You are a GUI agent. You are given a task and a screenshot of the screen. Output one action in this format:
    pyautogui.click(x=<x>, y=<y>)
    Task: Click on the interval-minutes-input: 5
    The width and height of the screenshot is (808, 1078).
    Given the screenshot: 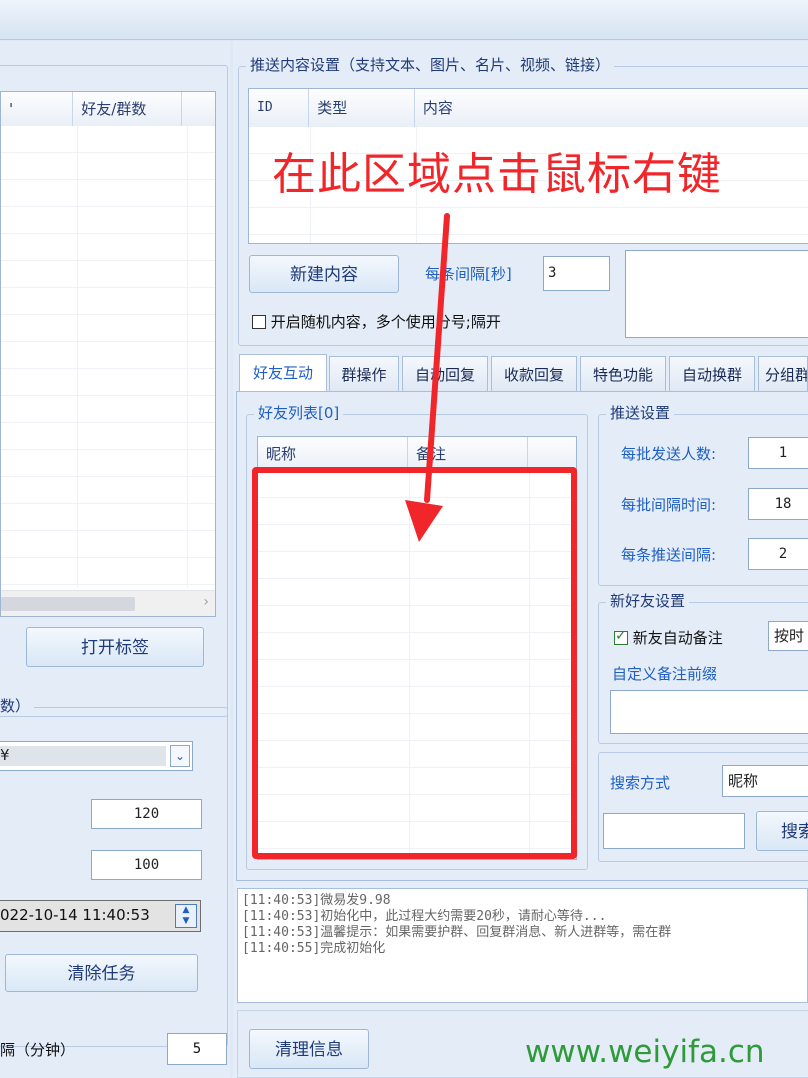 What is the action you would take?
    pyautogui.click(x=197, y=1049)
    